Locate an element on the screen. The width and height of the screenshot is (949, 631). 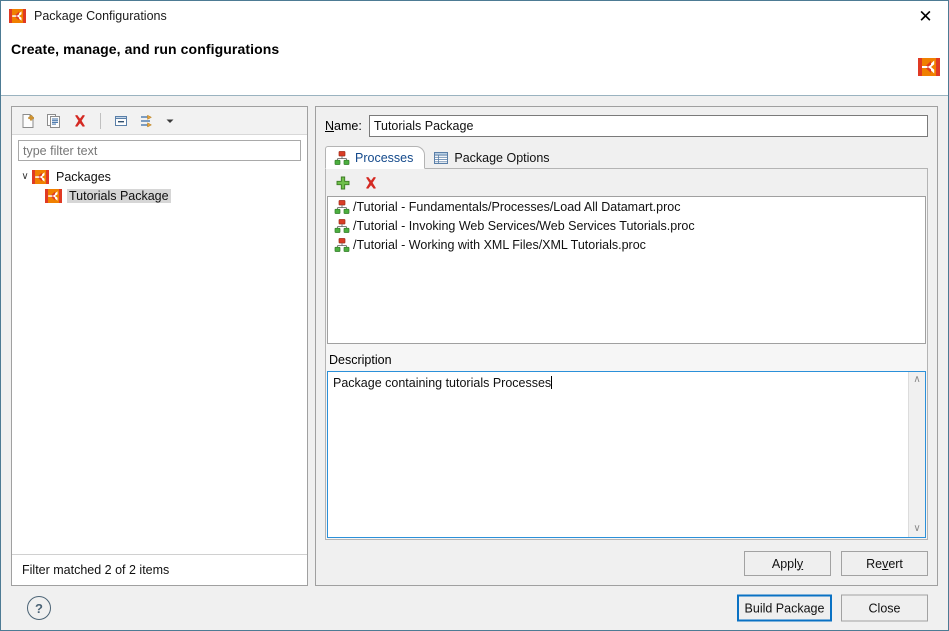
description-scrollbar: ∧ ∨ is located at coordinates (916, 454).